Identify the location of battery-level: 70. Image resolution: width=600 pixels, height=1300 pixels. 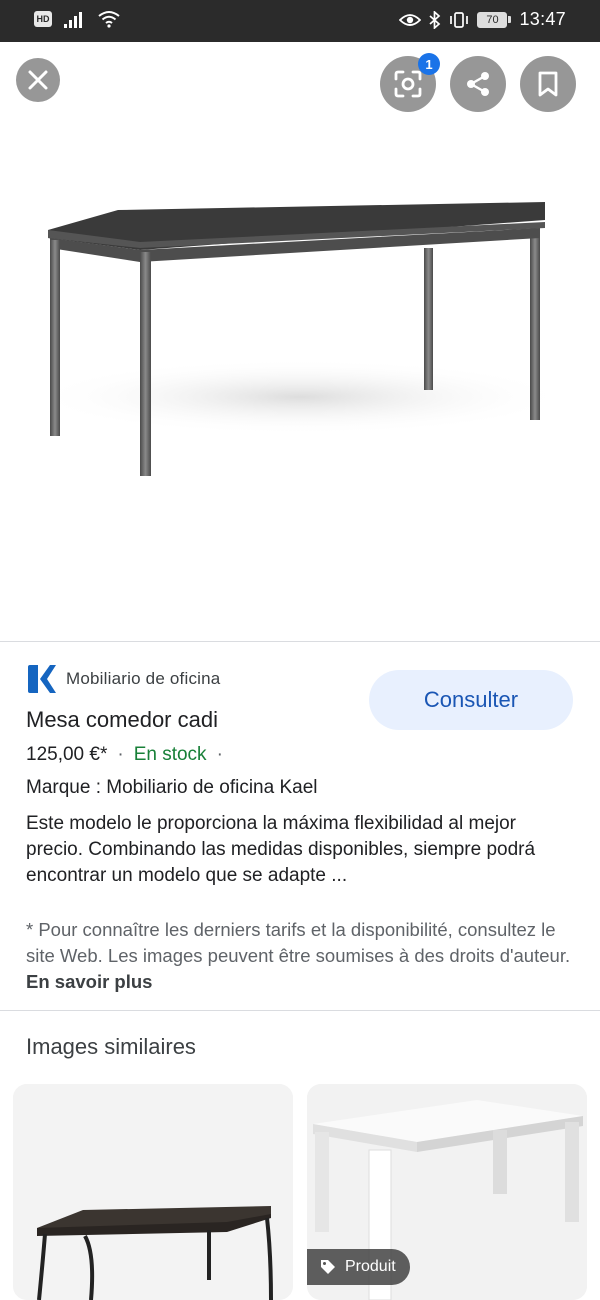
(492, 19).